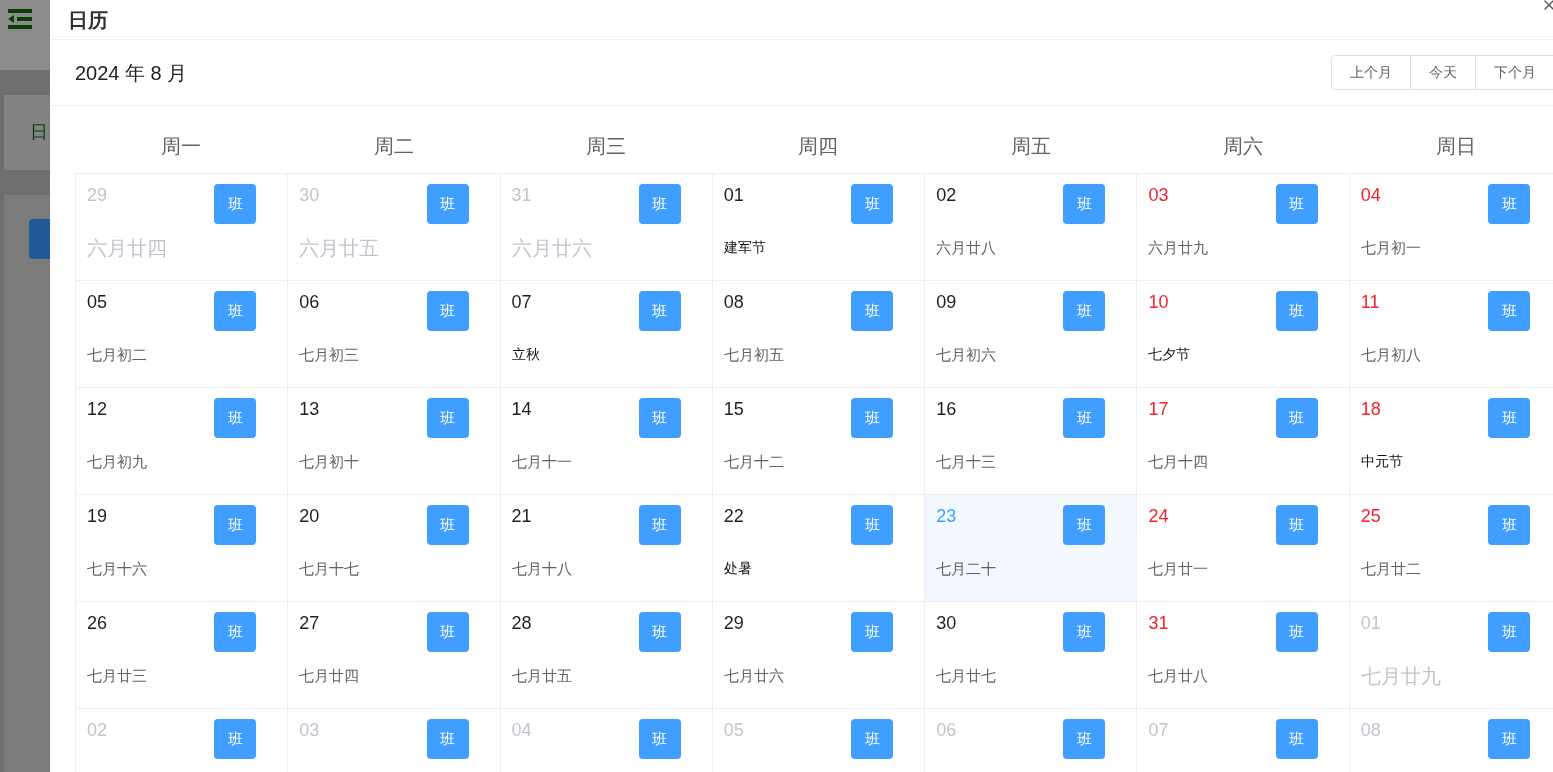 The height and width of the screenshot is (772, 1553). Describe the element at coordinates (946, 623) in the screenshot. I see `day-number: 30` at that location.